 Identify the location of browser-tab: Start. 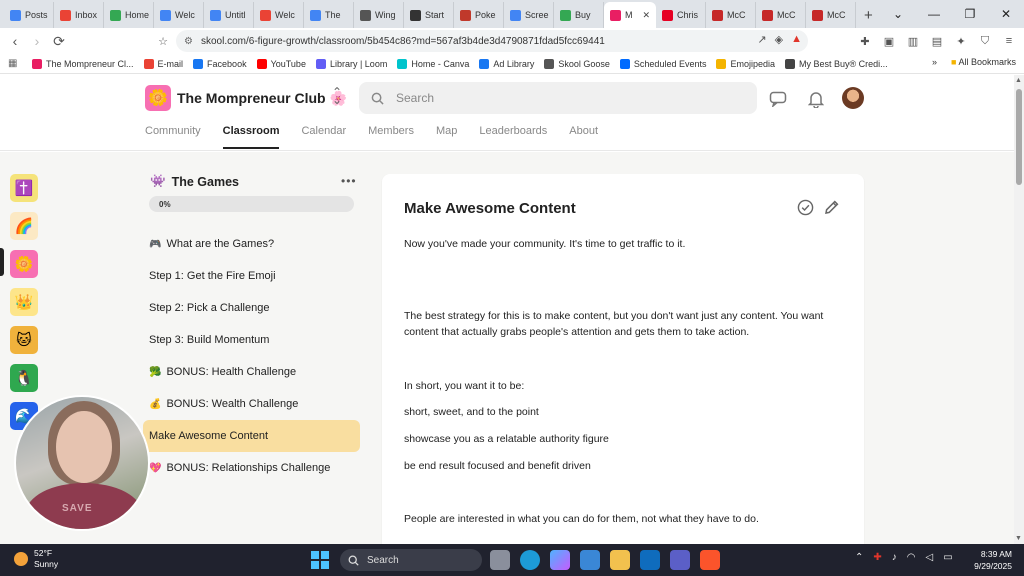
(429, 15).